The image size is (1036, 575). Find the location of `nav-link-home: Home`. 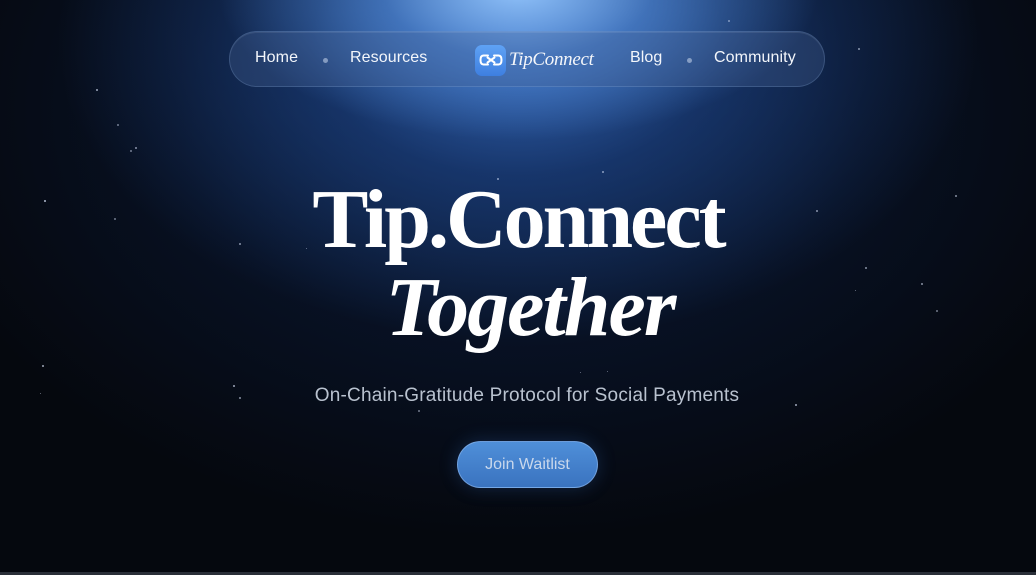

nav-link-home: Home is located at coordinates (276, 58).